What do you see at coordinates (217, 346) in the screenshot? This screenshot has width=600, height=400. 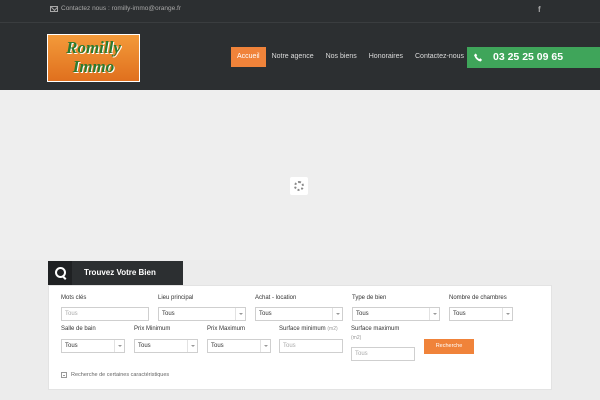 I see `prix-max-select-value: Tous` at bounding box center [217, 346].